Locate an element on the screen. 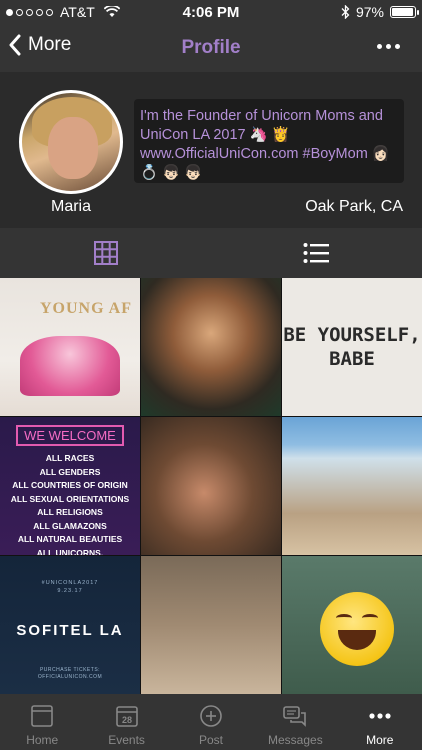 The image size is (422, 750). welcome-heading: WE WELCOME is located at coordinates (70, 435).